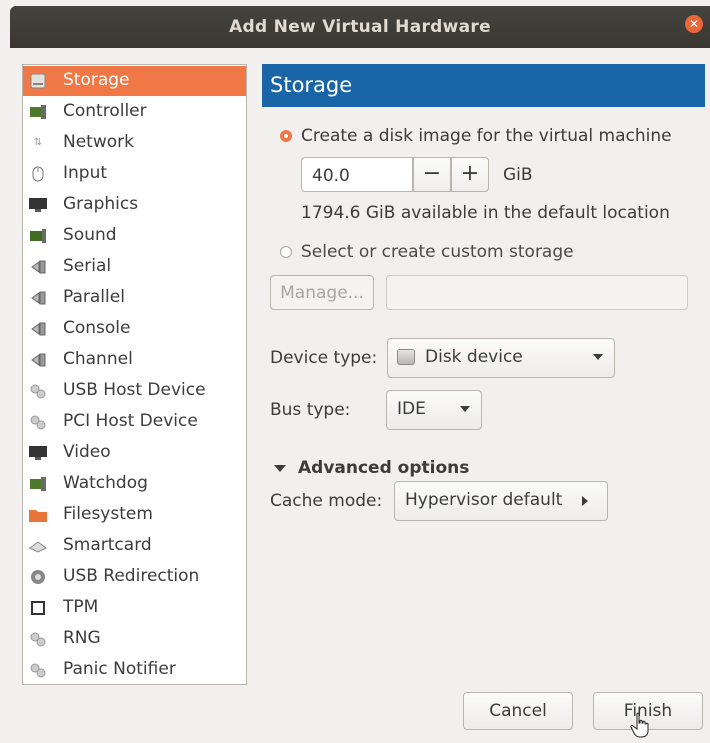  Describe the element at coordinates (134, 608) in the screenshot. I see `sidebar-item-tpm: TPM` at that location.